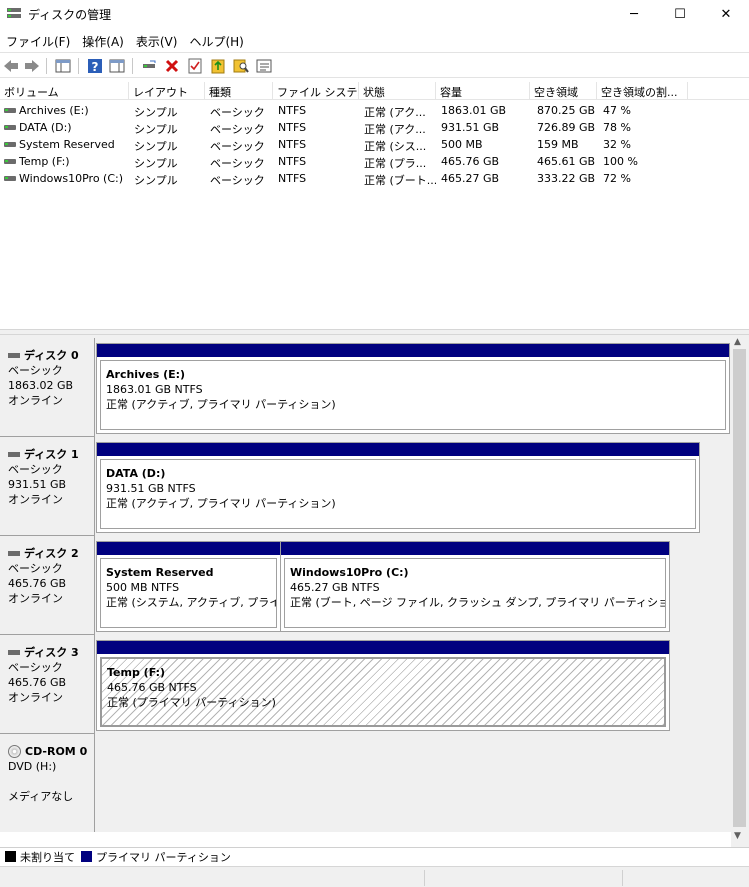  I want to click on vertical-scrollbar: ▲ ▼, so click(740, 591).